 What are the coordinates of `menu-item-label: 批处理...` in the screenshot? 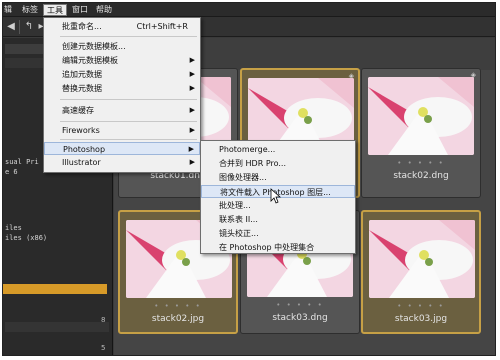 It's located at (235, 205).